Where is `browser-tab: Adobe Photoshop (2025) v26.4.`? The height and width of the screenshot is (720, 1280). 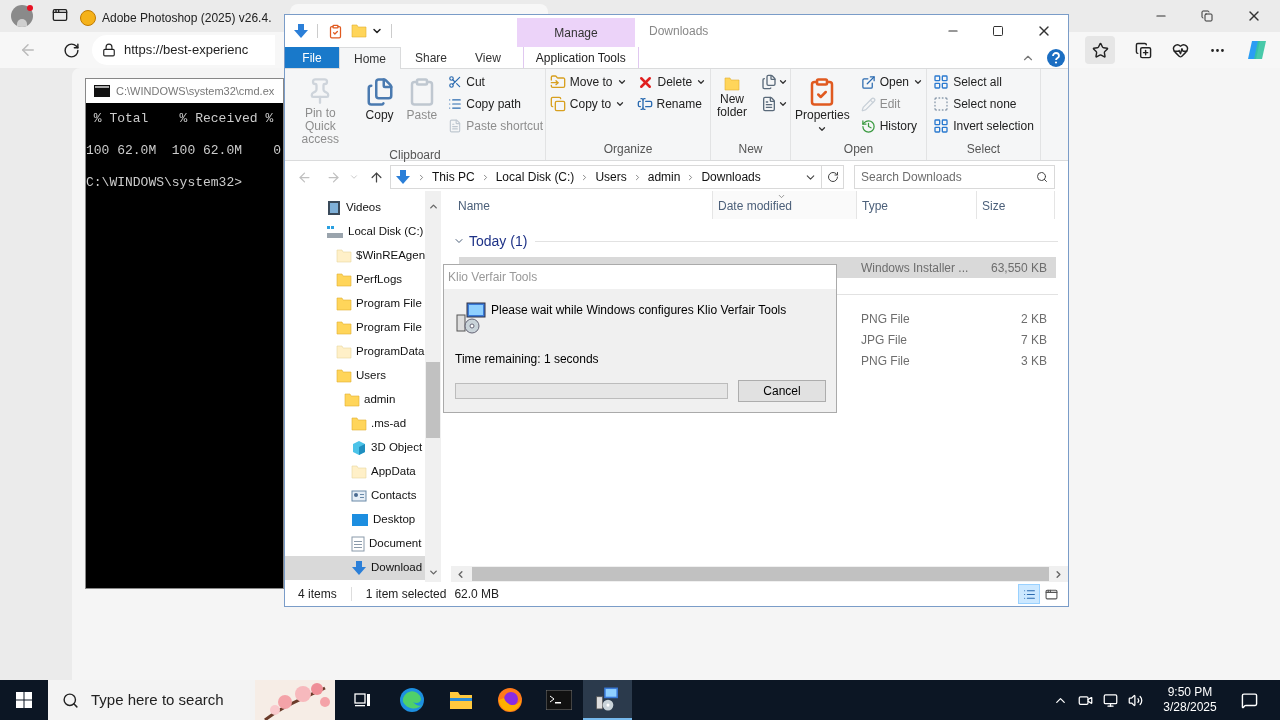 browser-tab: Adobe Photoshop (2025) v26.4. is located at coordinates (172, 18).